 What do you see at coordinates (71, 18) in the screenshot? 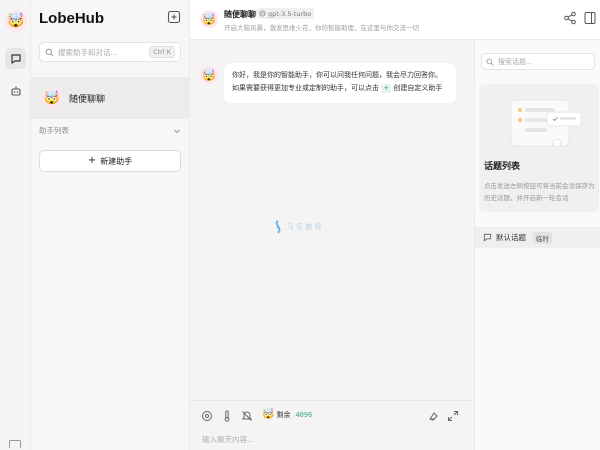
I see `brand-title: LobeHub` at bounding box center [71, 18].